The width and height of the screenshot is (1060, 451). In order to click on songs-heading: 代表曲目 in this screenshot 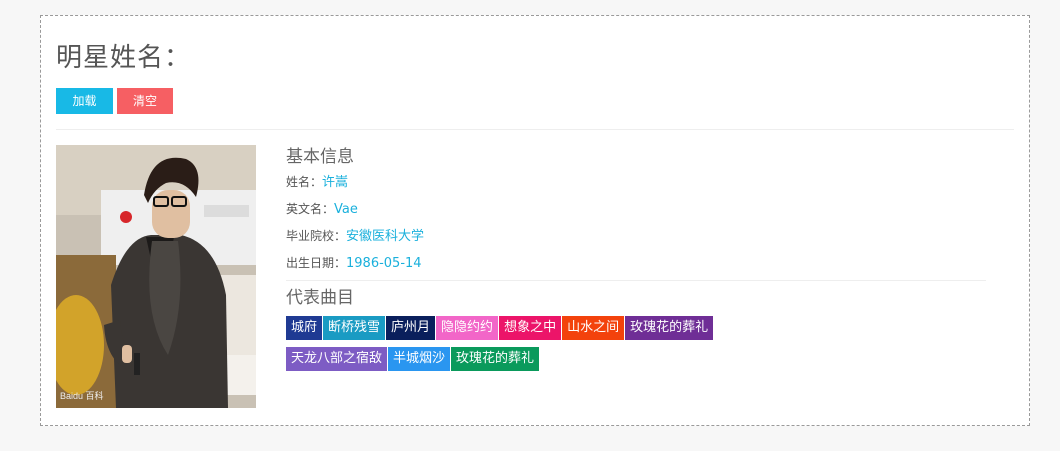, I will do `click(320, 298)`.